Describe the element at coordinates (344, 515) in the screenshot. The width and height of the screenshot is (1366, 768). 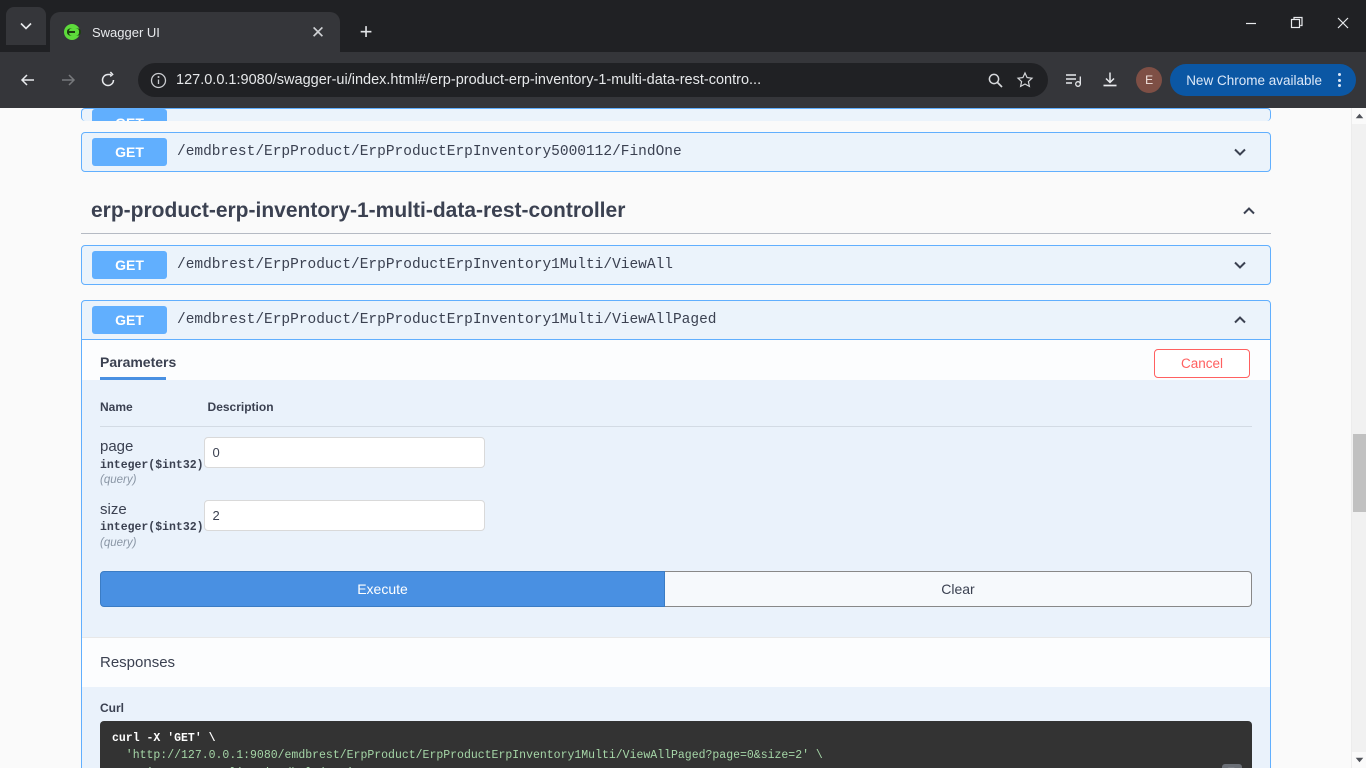
I see `parameter-input-size` at that location.